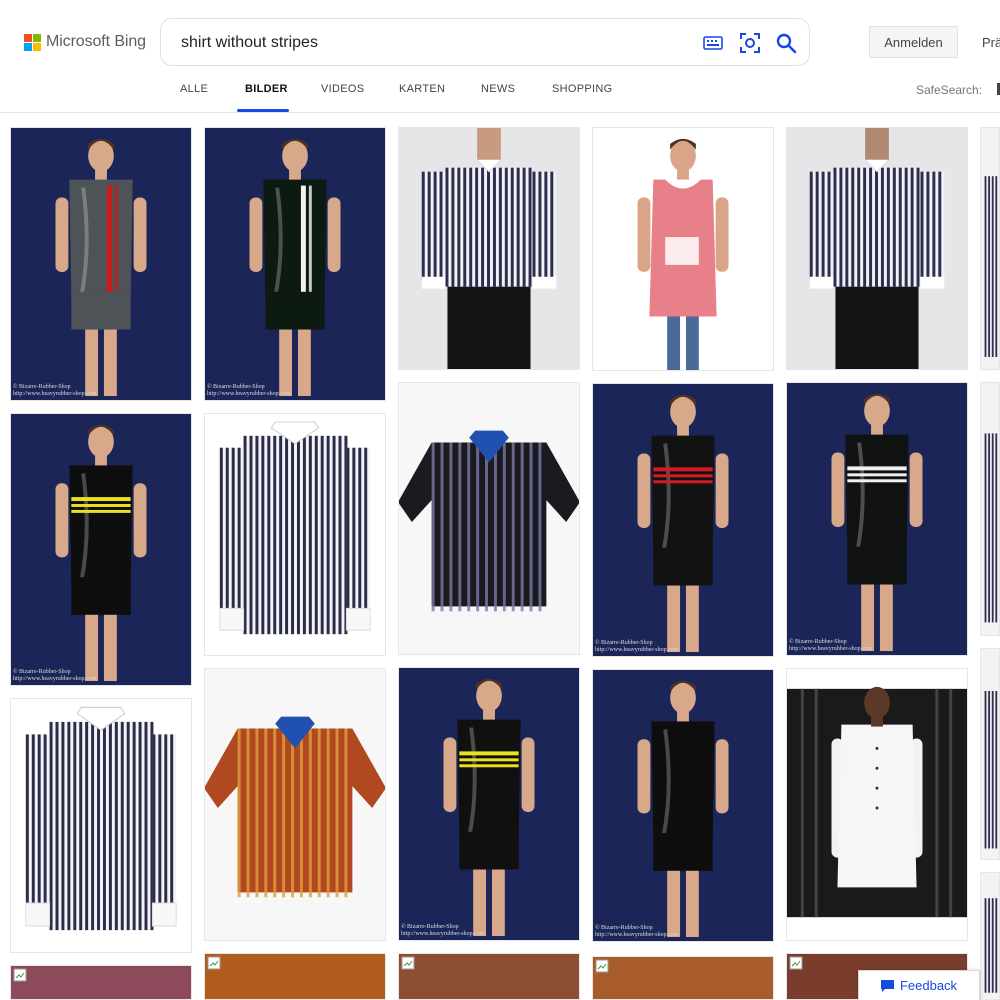 The height and width of the screenshot is (1000, 1000). I want to click on feedback-button: Feedback, so click(919, 985).